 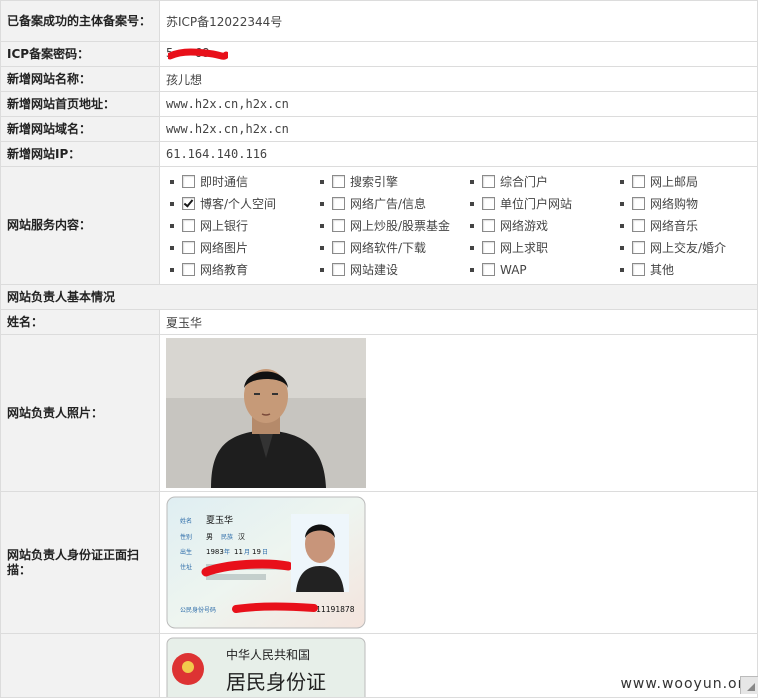 I want to click on checkbox-checked, so click(x=188, y=203).